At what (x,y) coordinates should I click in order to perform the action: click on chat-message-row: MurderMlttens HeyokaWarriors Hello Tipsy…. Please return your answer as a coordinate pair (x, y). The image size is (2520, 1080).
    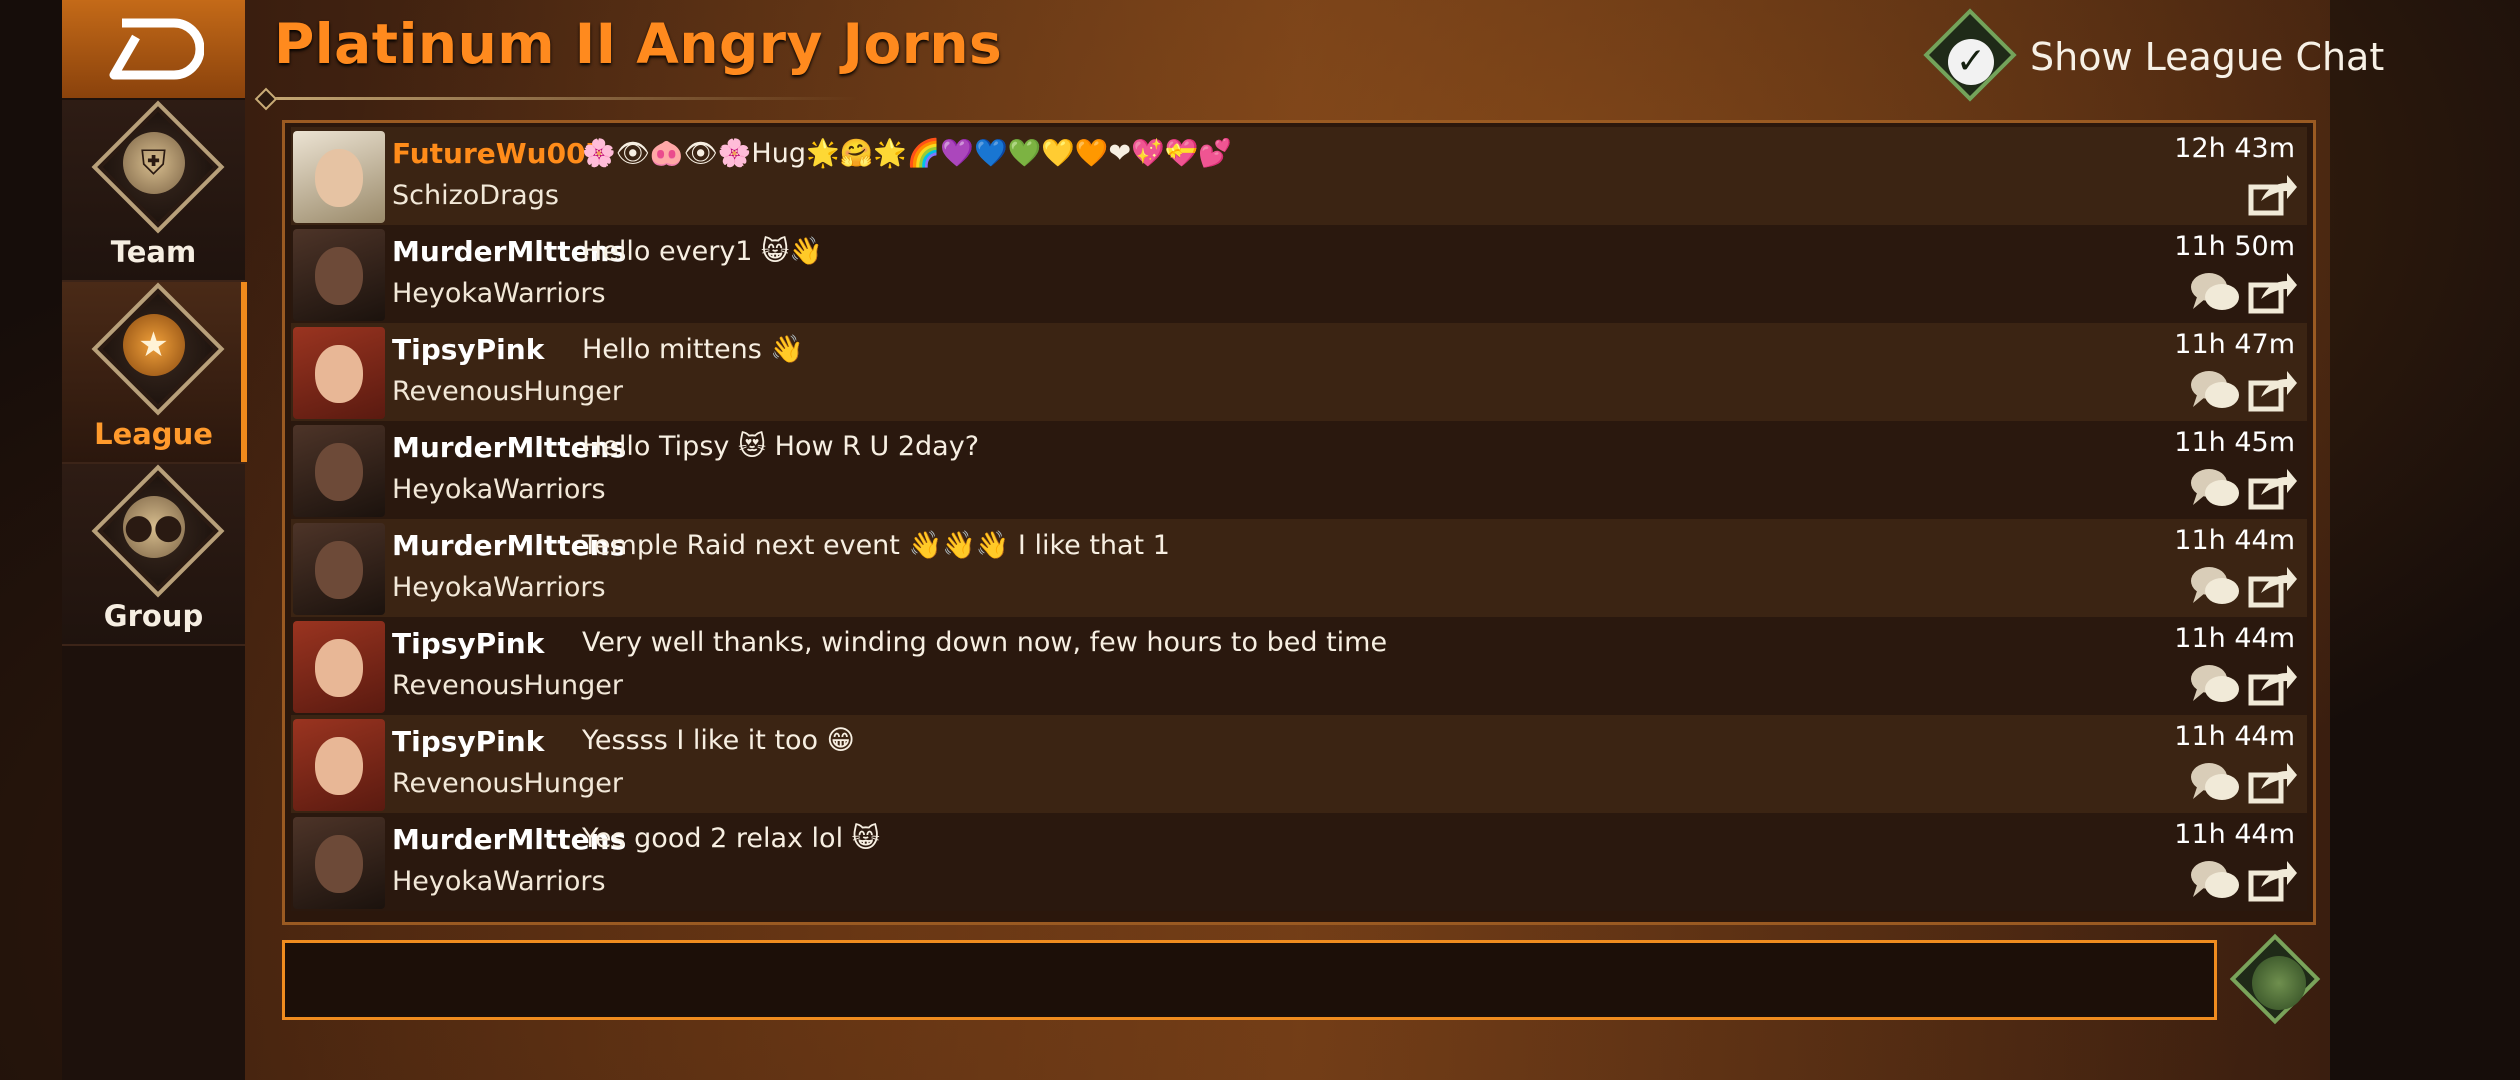
    Looking at the image, I should click on (1299, 470).